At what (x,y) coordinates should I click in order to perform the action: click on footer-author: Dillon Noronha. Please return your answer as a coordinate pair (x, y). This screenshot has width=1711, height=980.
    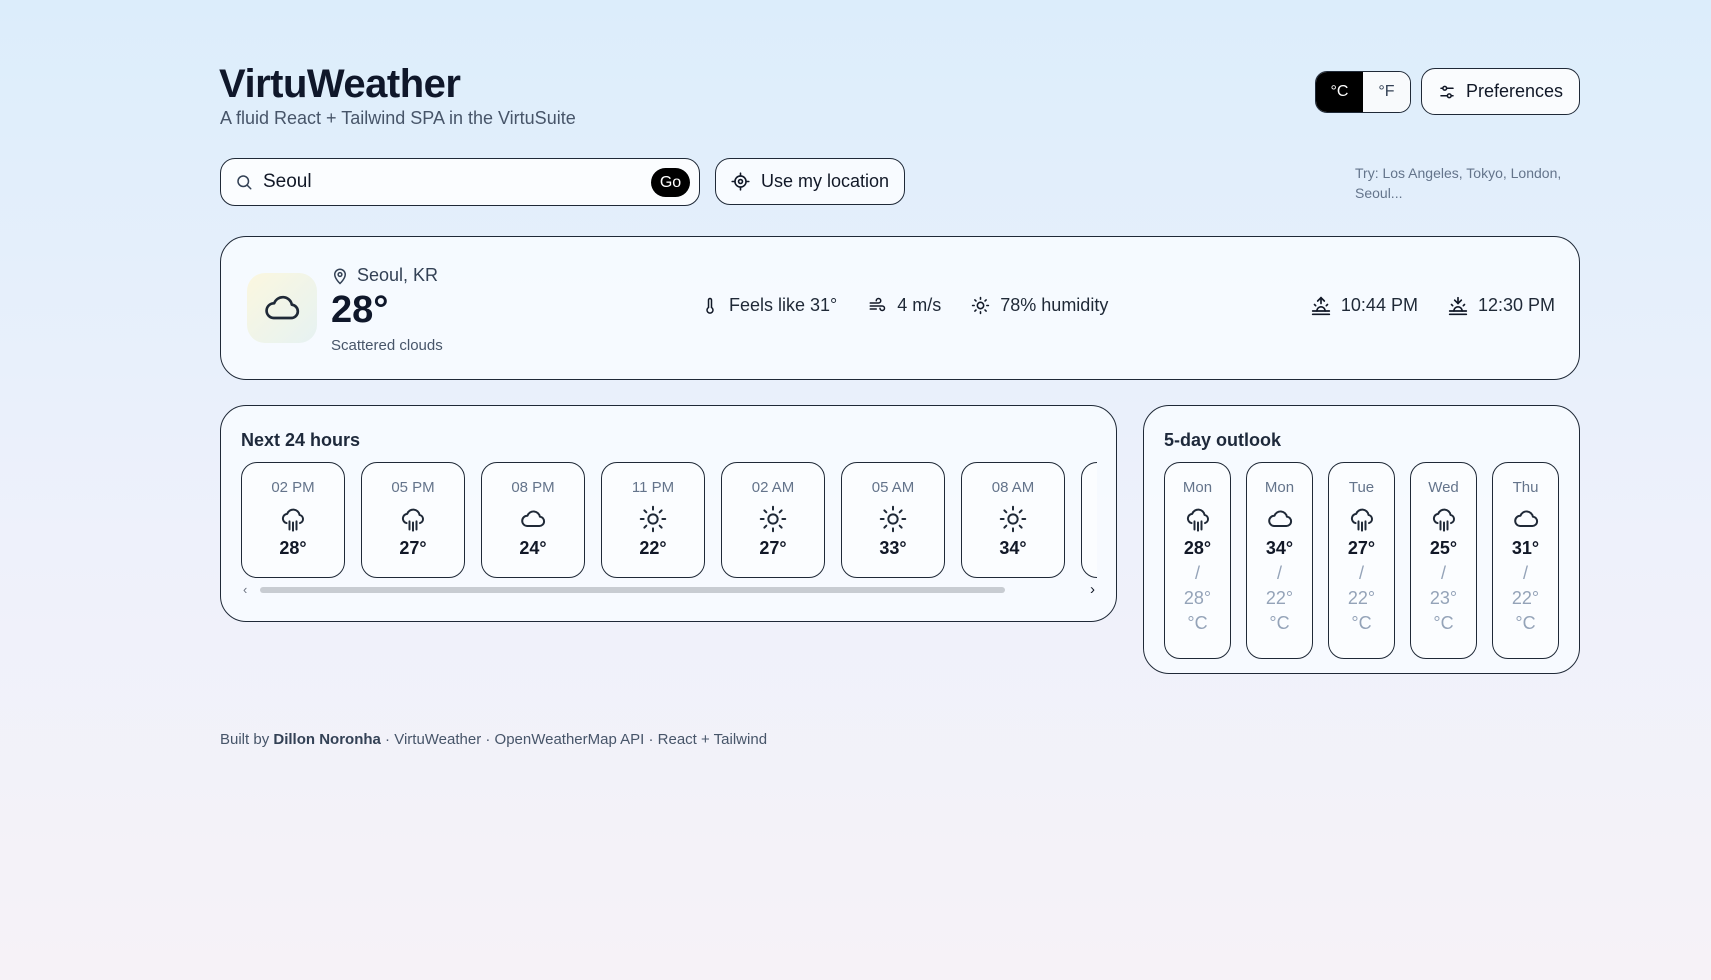
    Looking at the image, I should click on (327, 739).